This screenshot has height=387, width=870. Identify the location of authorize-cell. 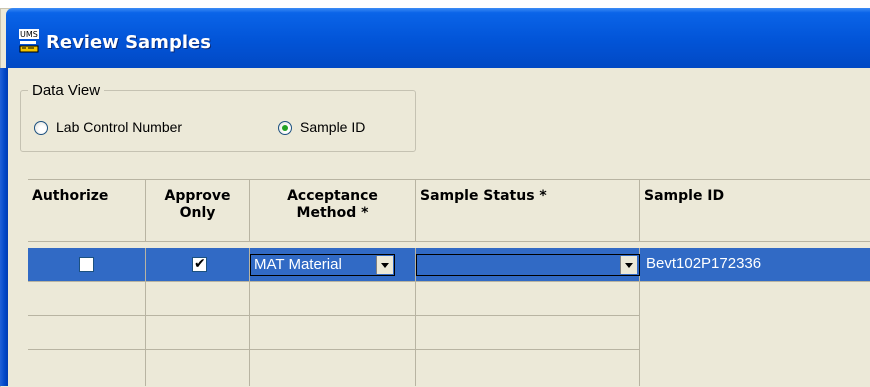
(87, 265).